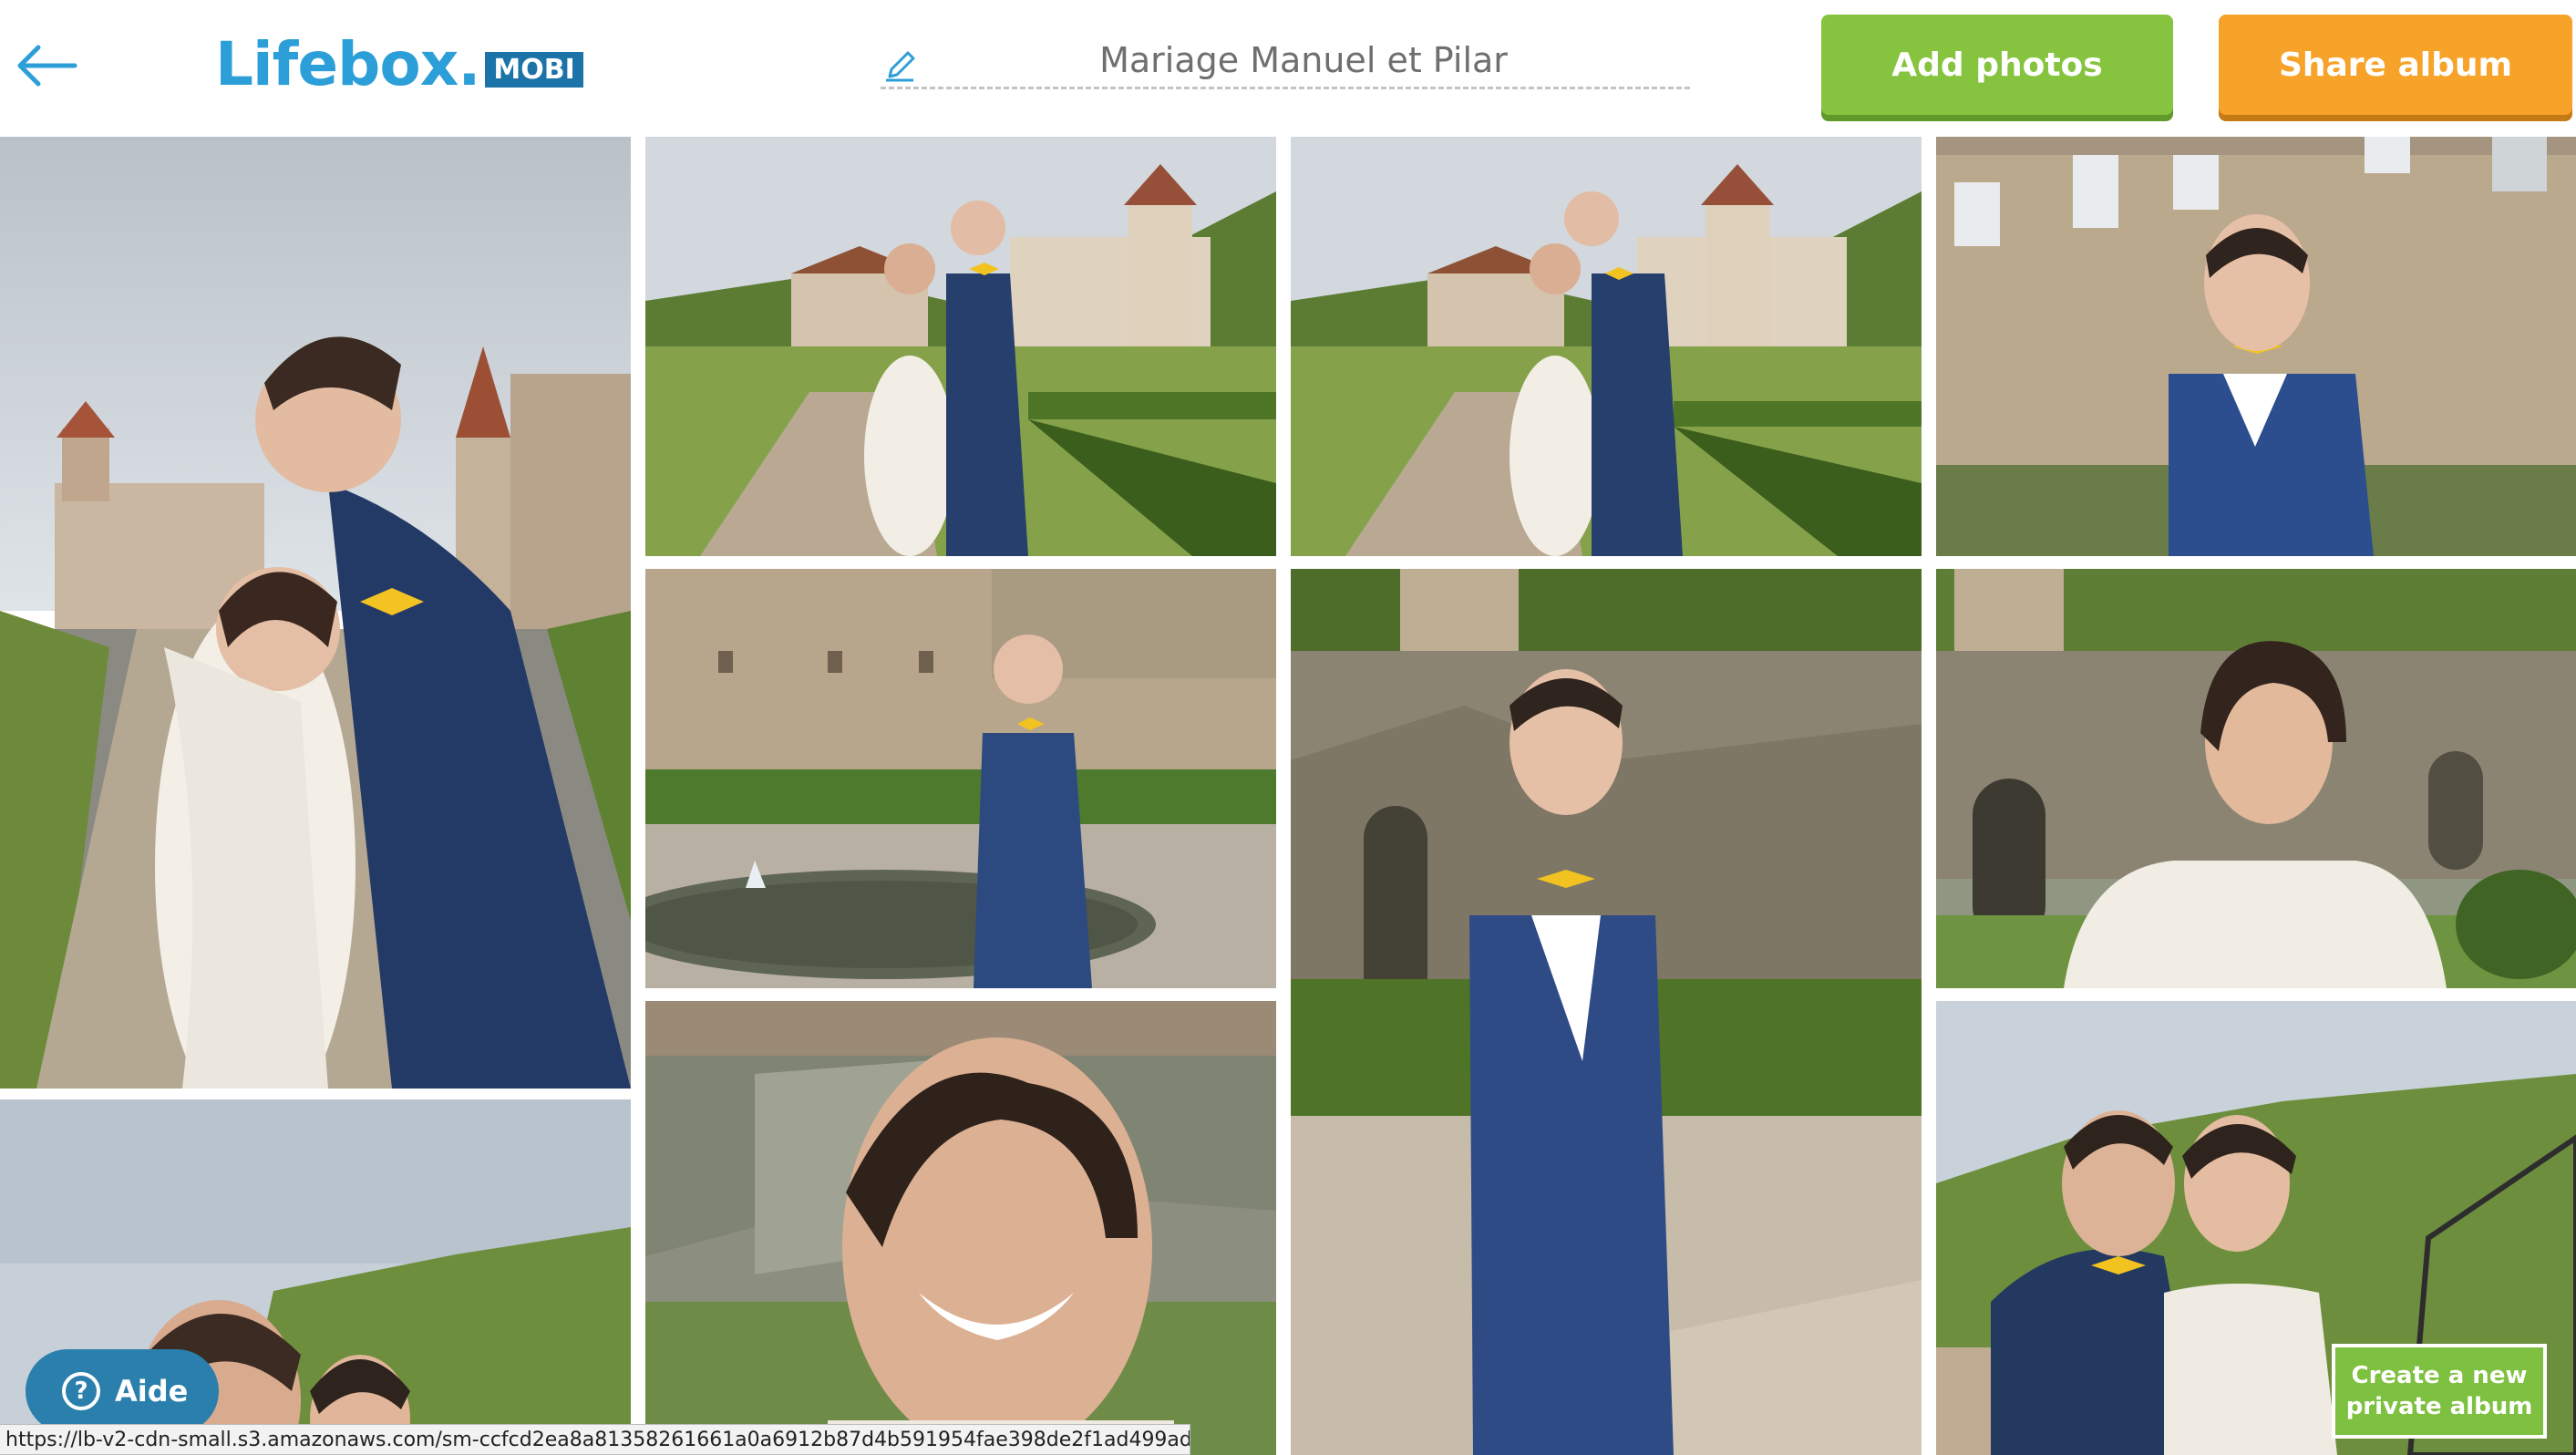 The image size is (2576, 1455). I want to click on share-album-button: Share album, so click(2395, 65).